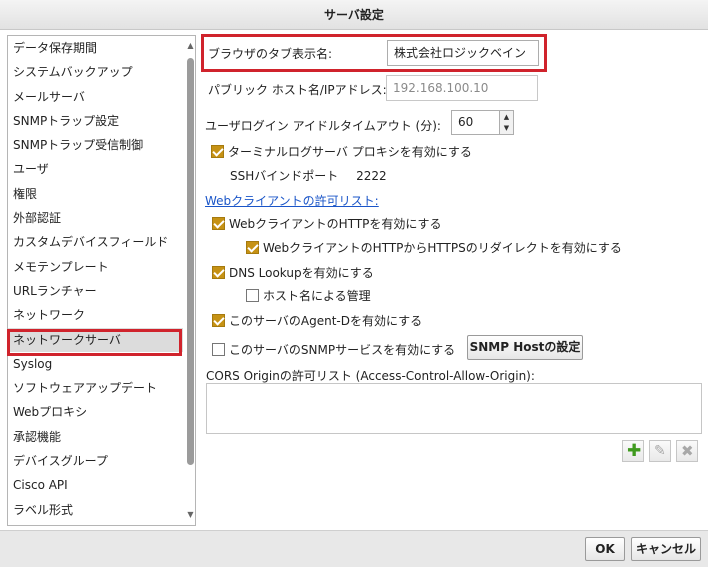  Describe the element at coordinates (354, 548) in the screenshot. I see `dialog-footer: OK キャンセル` at that location.